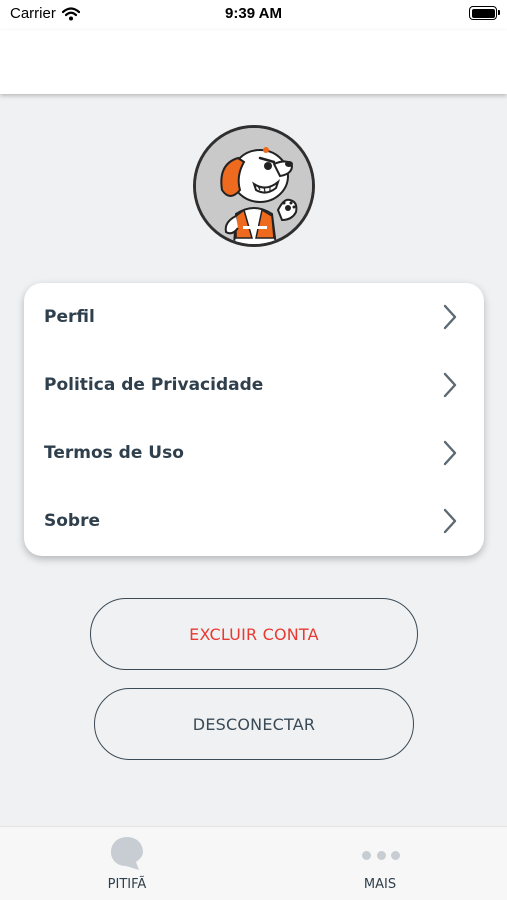 The width and height of the screenshot is (507, 900). I want to click on more-dots-icon, so click(381, 855).